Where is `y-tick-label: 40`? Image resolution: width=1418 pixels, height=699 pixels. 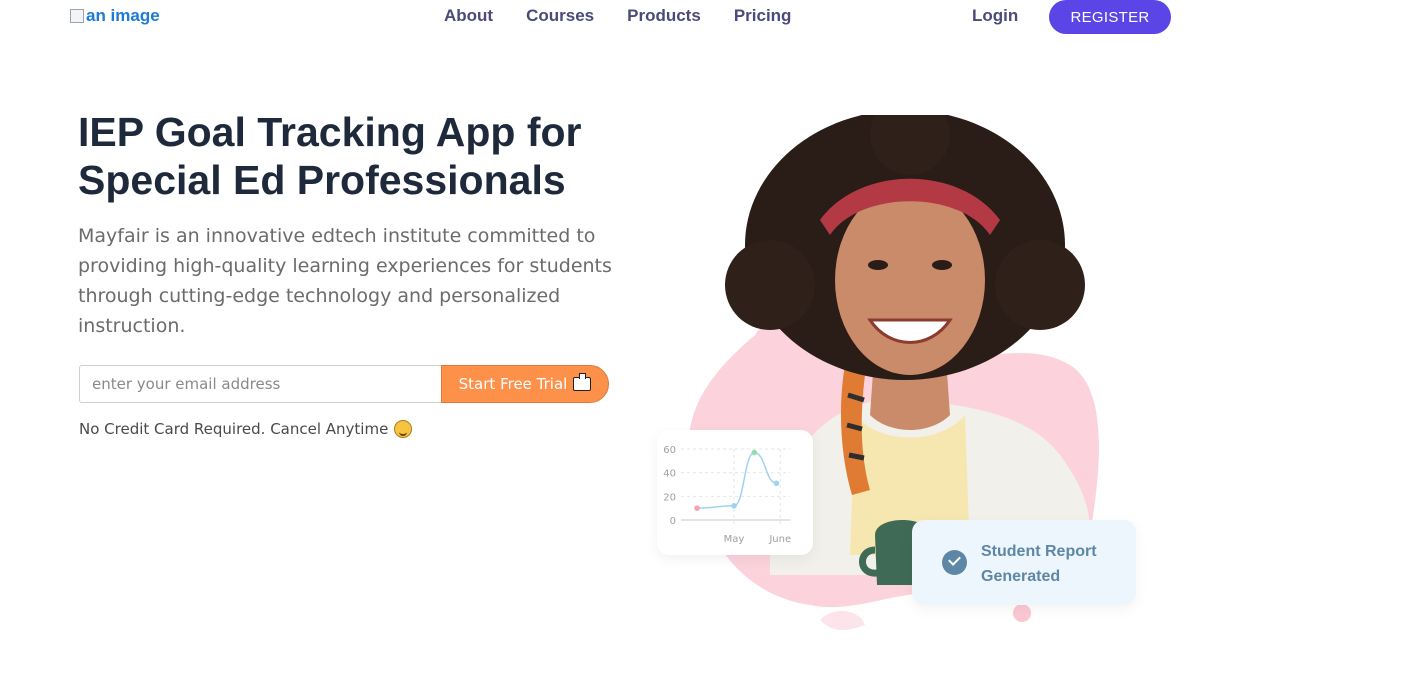
y-tick-label: 40 is located at coordinates (669, 474).